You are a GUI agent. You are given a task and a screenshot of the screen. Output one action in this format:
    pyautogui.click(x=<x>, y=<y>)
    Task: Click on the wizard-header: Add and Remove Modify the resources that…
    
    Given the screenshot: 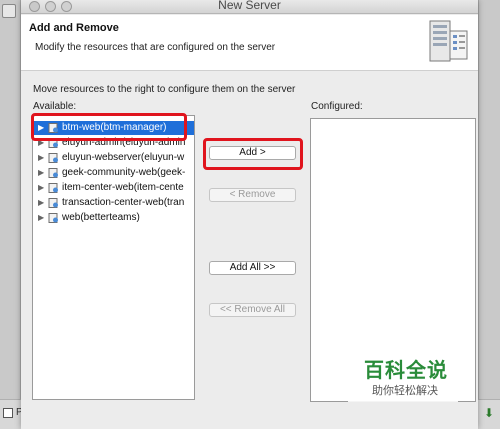 What is the action you would take?
    pyautogui.click(x=249, y=43)
    